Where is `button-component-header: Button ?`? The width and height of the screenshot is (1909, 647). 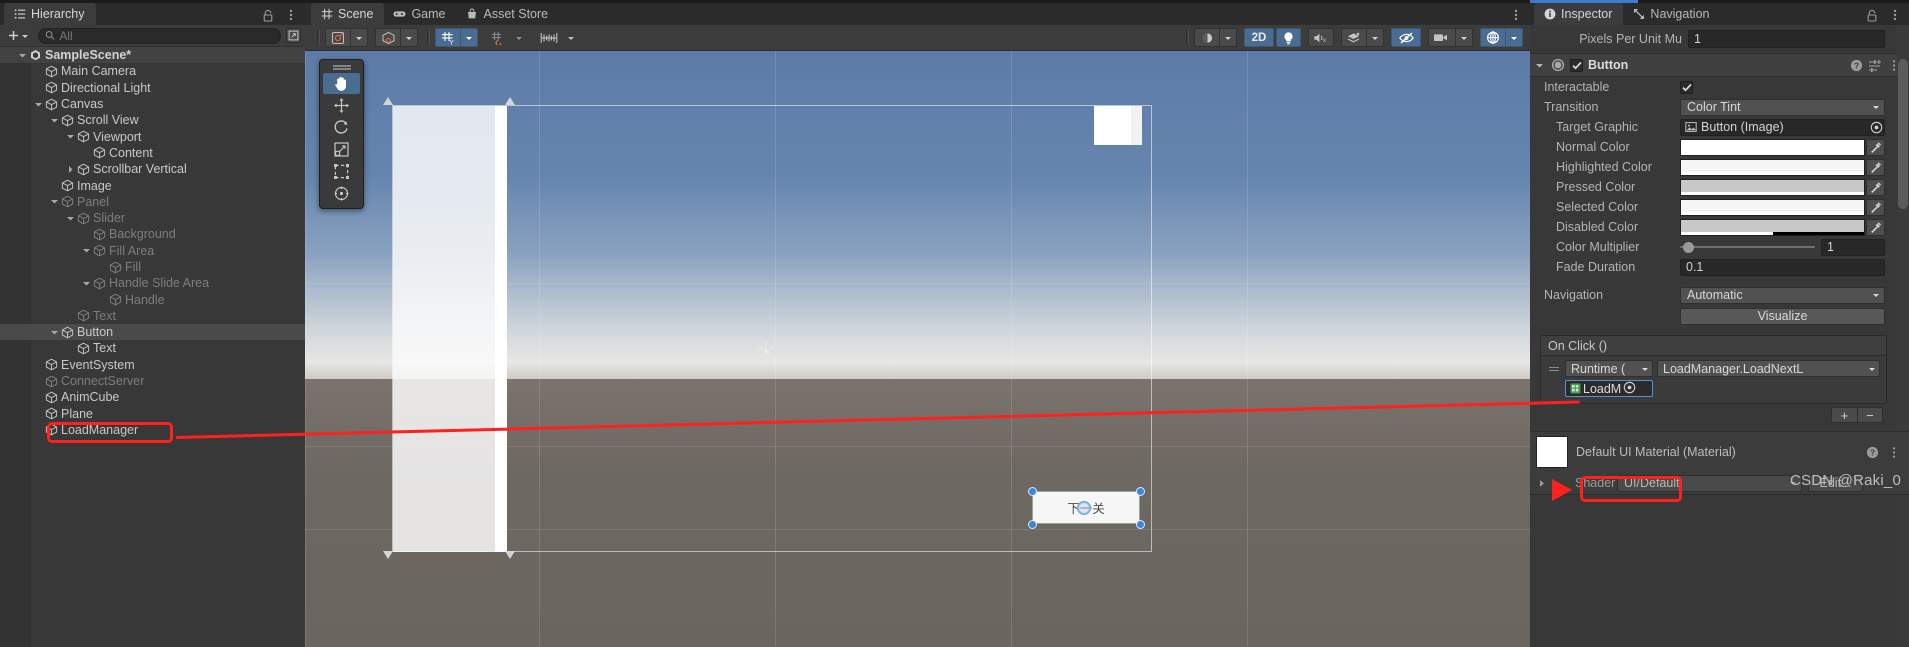 button-component-header: Button ? is located at coordinates (1719, 65).